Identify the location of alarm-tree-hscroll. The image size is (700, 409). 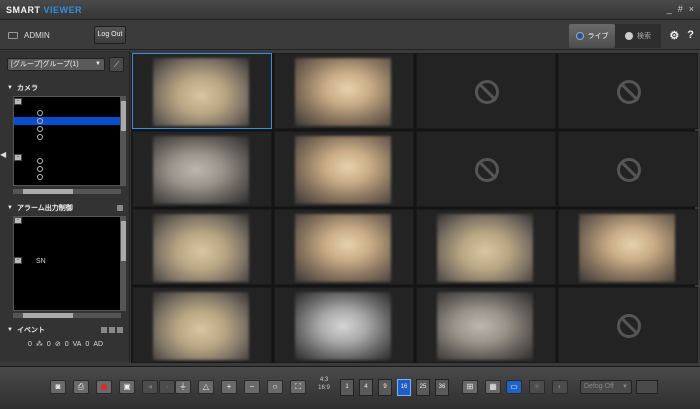
(67, 315).